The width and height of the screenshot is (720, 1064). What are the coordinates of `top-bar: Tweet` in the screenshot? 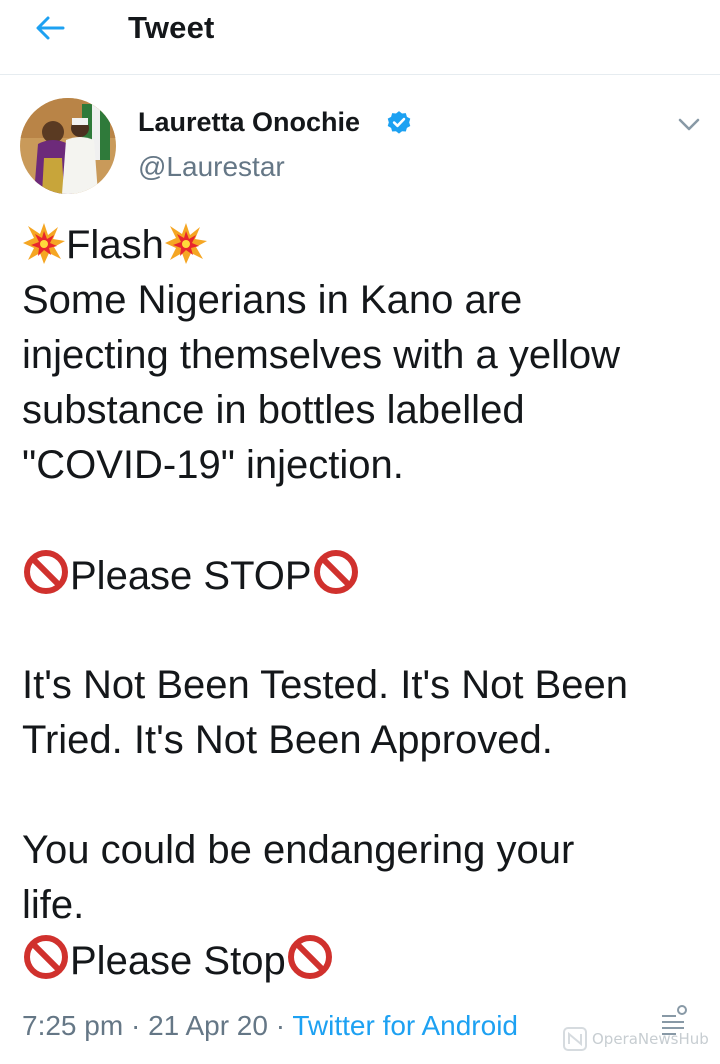 It's located at (360, 37).